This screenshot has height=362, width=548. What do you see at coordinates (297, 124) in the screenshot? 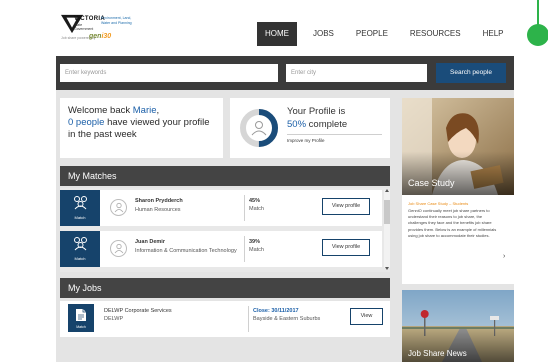
I see `profile-percent: 50%` at bounding box center [297, 124].